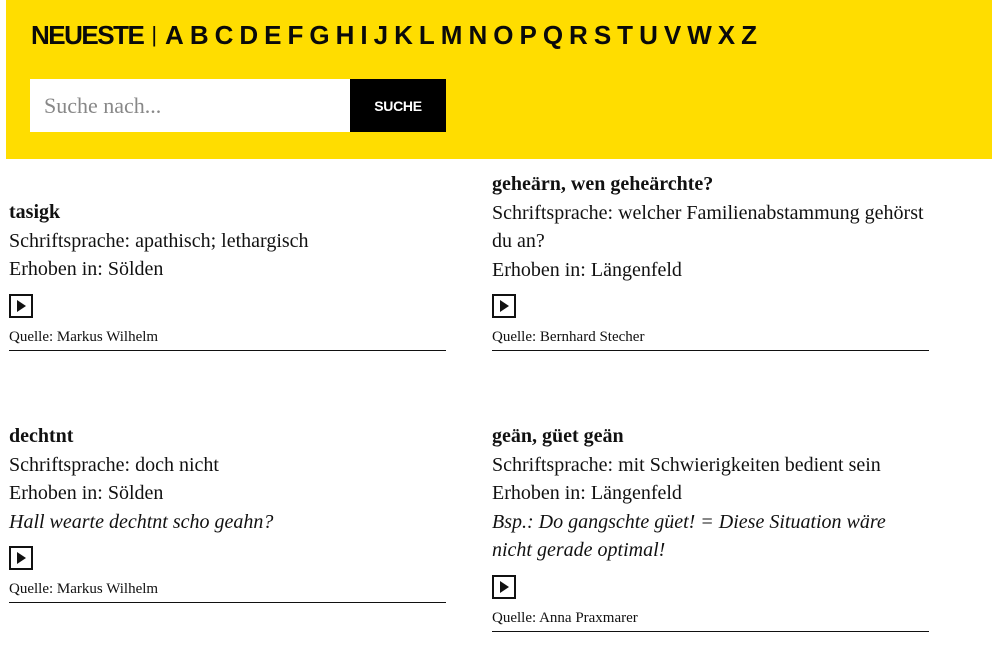  Describe the element at coordinates (141, 521) in the screenshot. I see `entry-example: Hall wearte dechtnt scho geahn?` at that location.